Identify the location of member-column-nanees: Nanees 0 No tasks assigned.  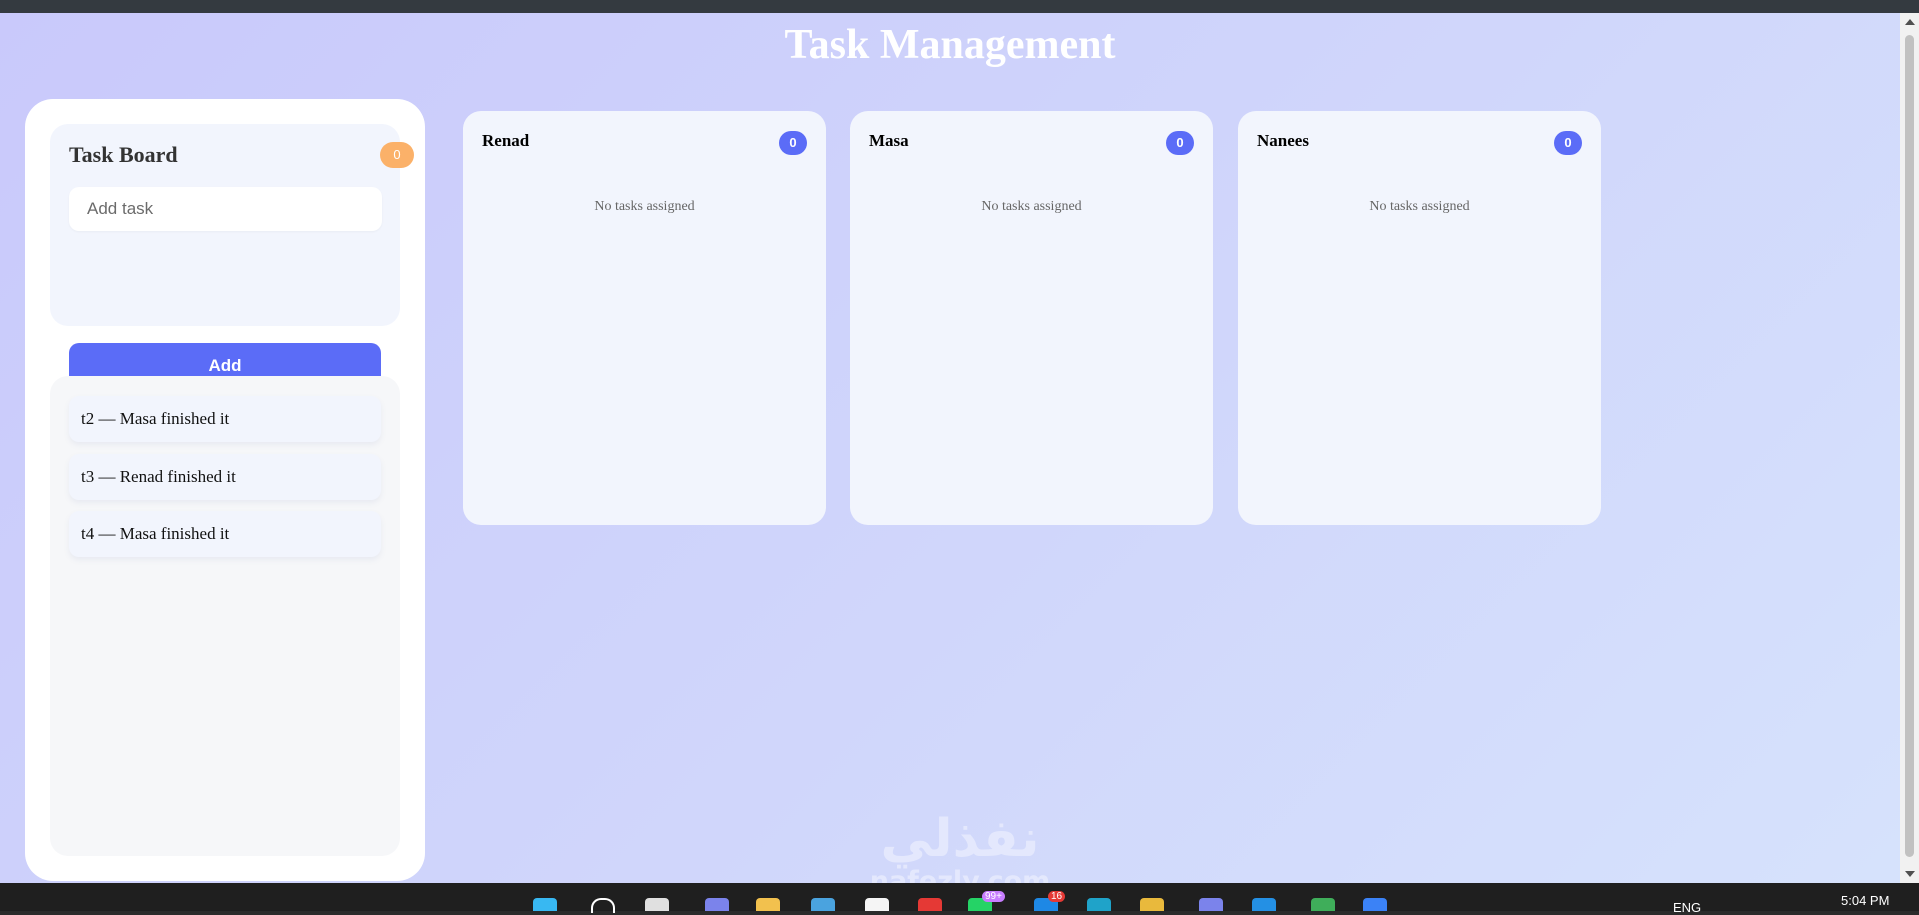
(1419, 318).